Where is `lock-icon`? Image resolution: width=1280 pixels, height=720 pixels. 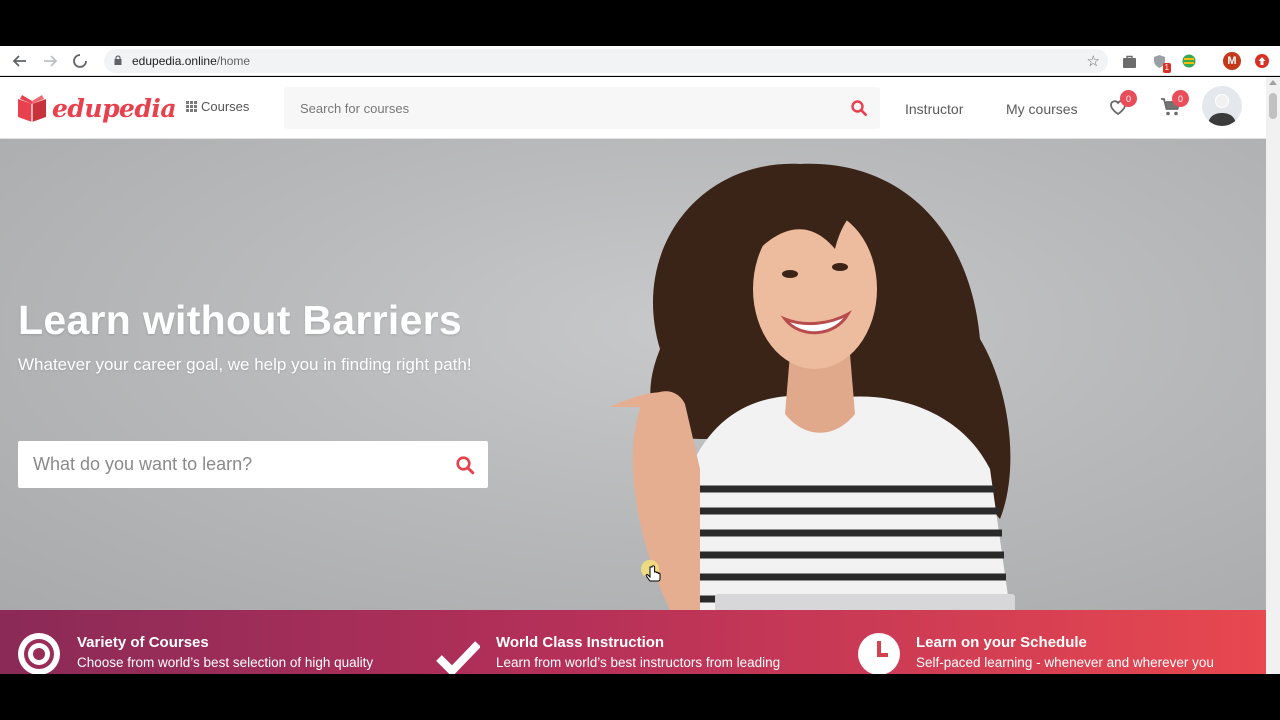
lock-icon is located at coordinates (118, 60).